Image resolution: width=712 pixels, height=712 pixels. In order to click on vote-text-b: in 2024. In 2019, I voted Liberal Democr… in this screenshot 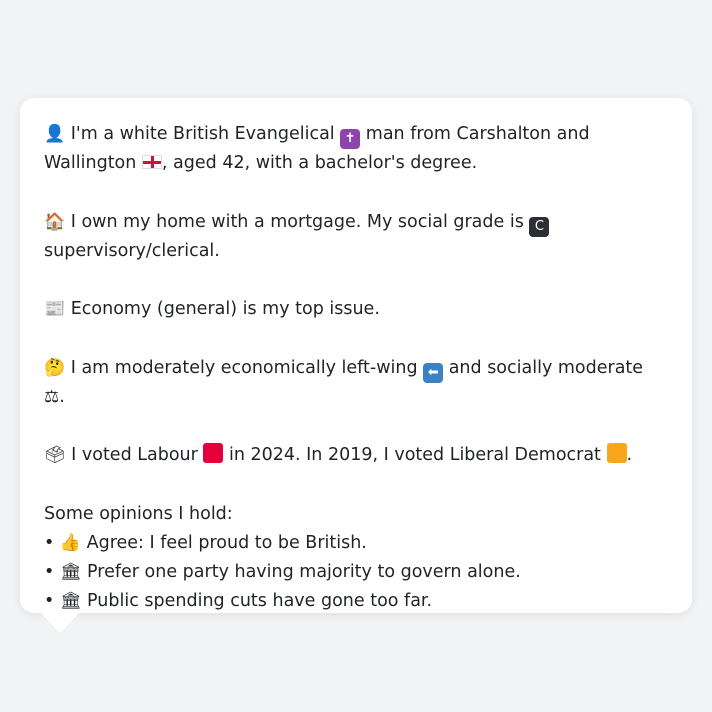, I will do `click(415, 455)`.